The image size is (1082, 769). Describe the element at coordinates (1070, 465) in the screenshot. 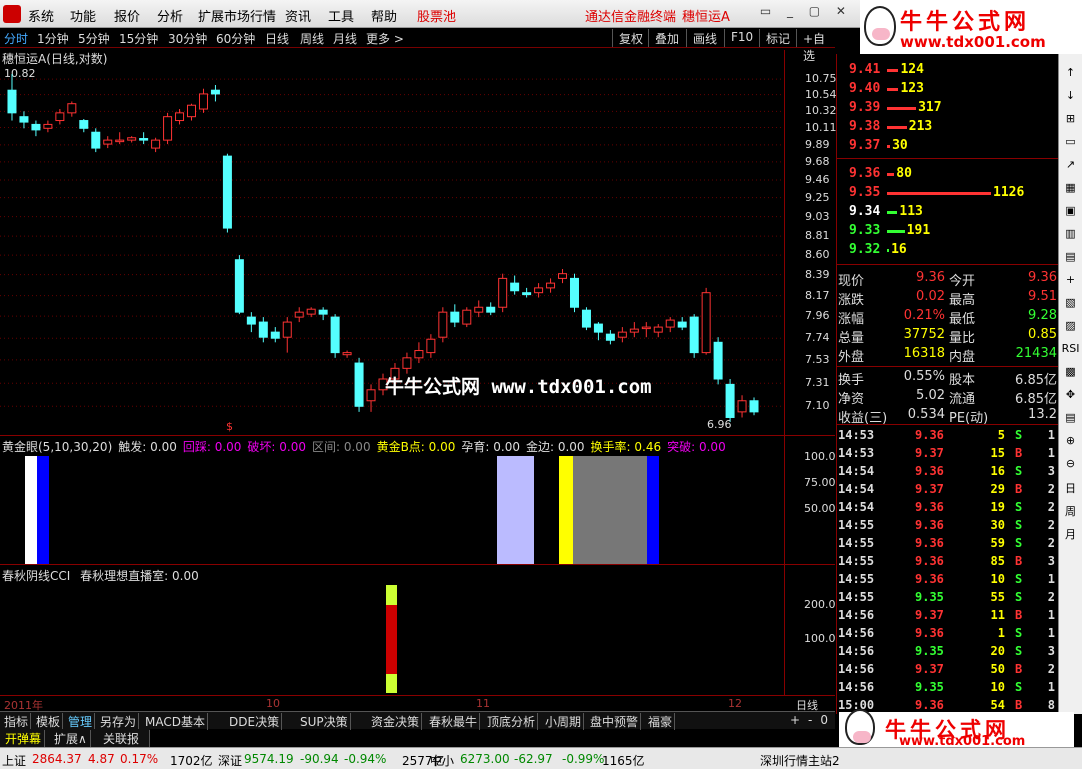

I see `side-tool-icon: ⊖` at that location.